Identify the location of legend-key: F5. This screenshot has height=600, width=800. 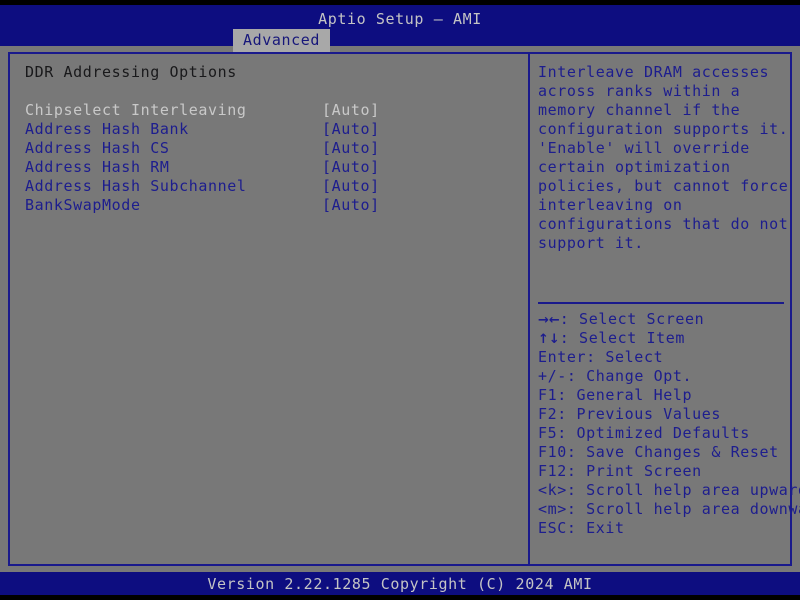
(548, 433).